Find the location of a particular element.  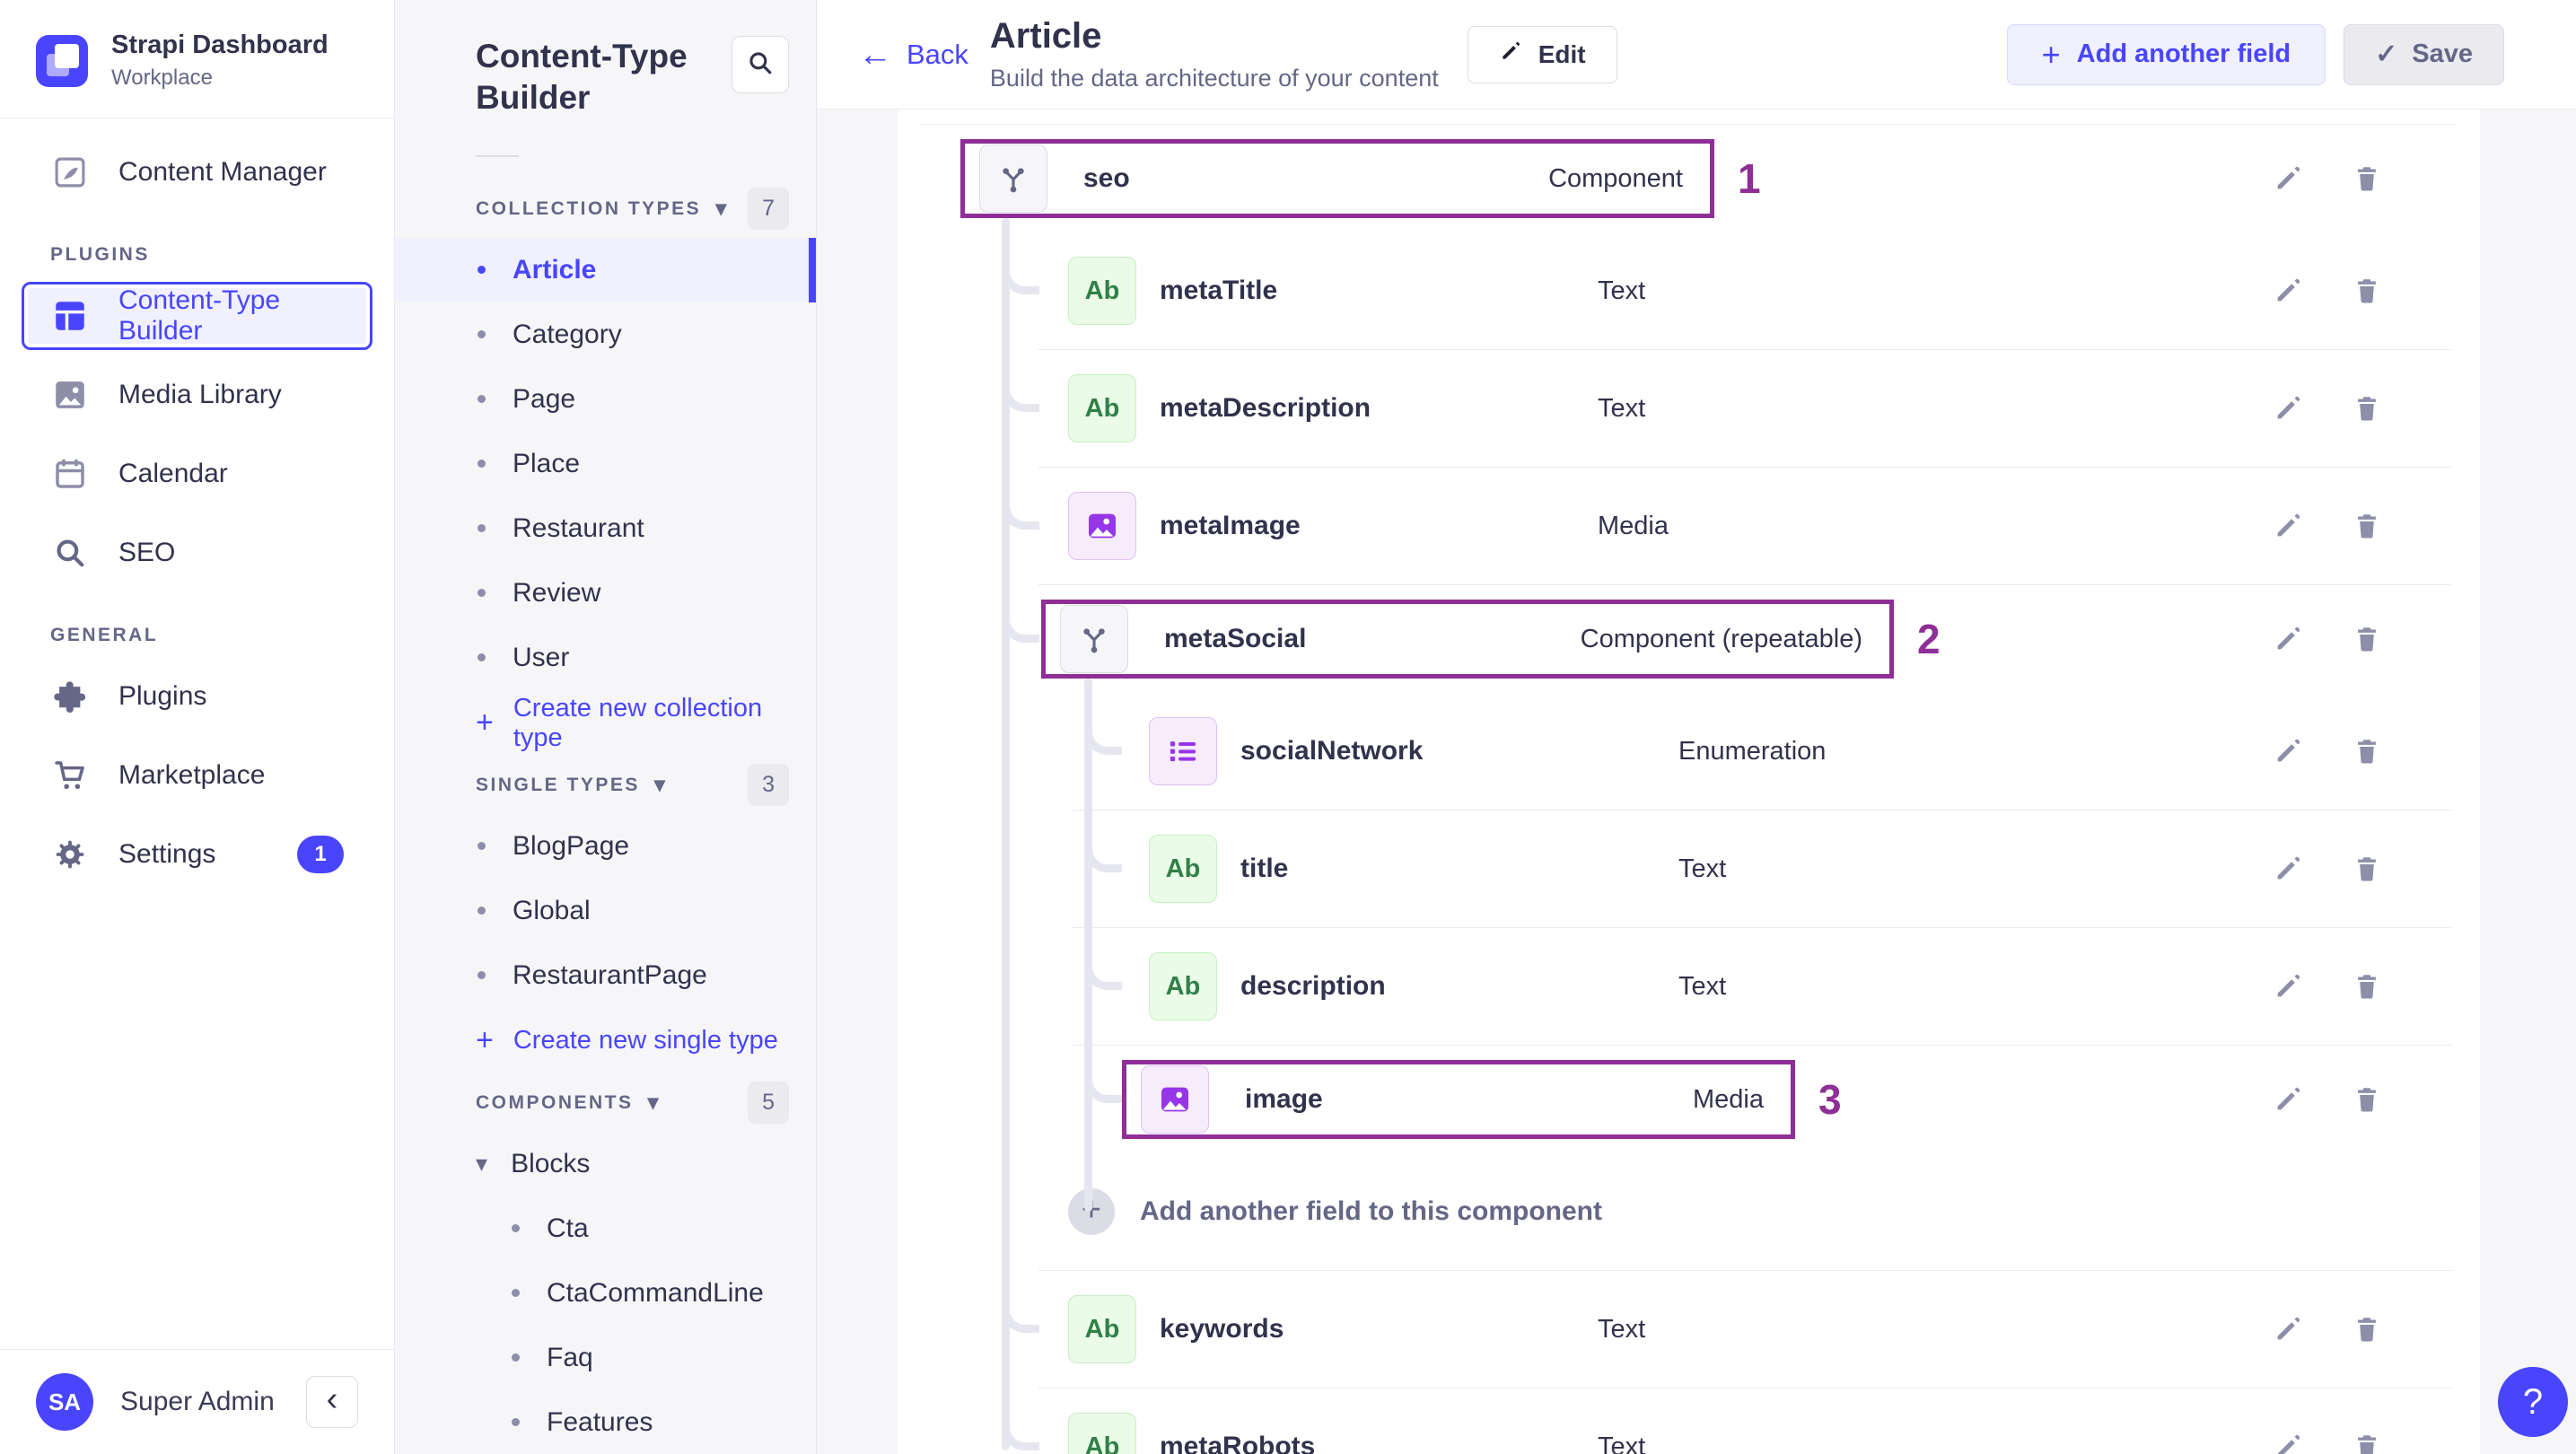

sidebar-item-article: Article is located at coordinates (605, 269).